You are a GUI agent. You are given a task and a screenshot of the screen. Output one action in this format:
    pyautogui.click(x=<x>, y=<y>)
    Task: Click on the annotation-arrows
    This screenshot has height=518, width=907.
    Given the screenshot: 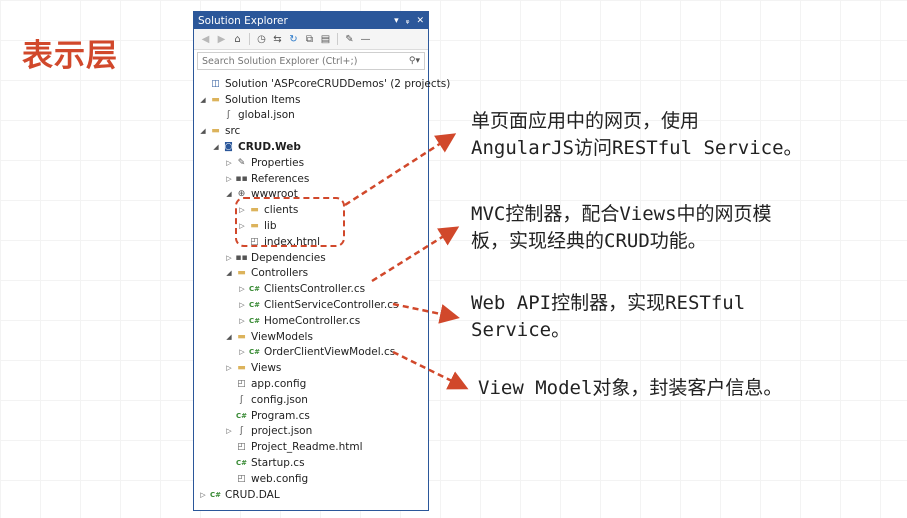 What is the action you would take?
    pyautogui.click(x=406, y=261)
    